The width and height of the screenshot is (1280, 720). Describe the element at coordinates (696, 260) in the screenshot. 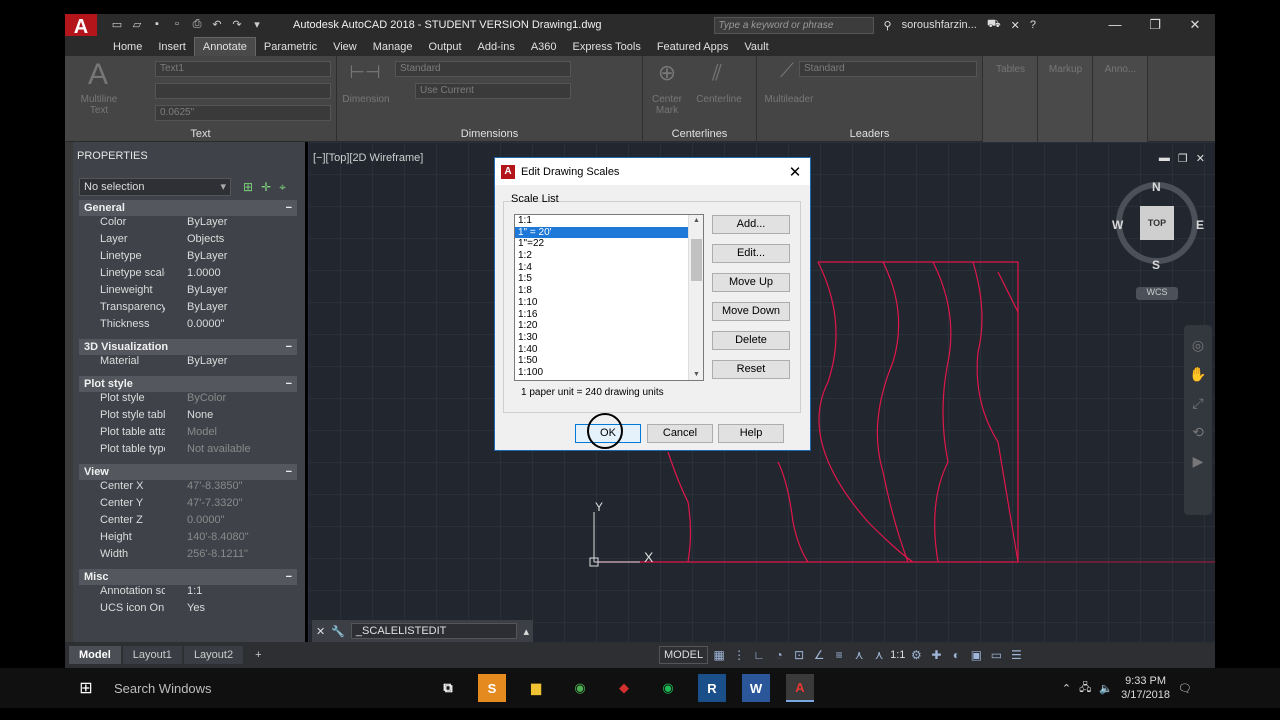

I see `scroll-thumb` at that location.